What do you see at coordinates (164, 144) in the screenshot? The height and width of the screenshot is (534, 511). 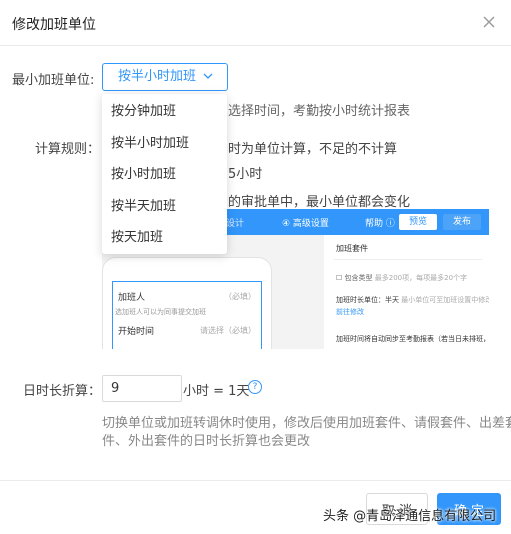 I see `unit-option-half-hour: 按半小时加班` at bounding box center [164, 144].